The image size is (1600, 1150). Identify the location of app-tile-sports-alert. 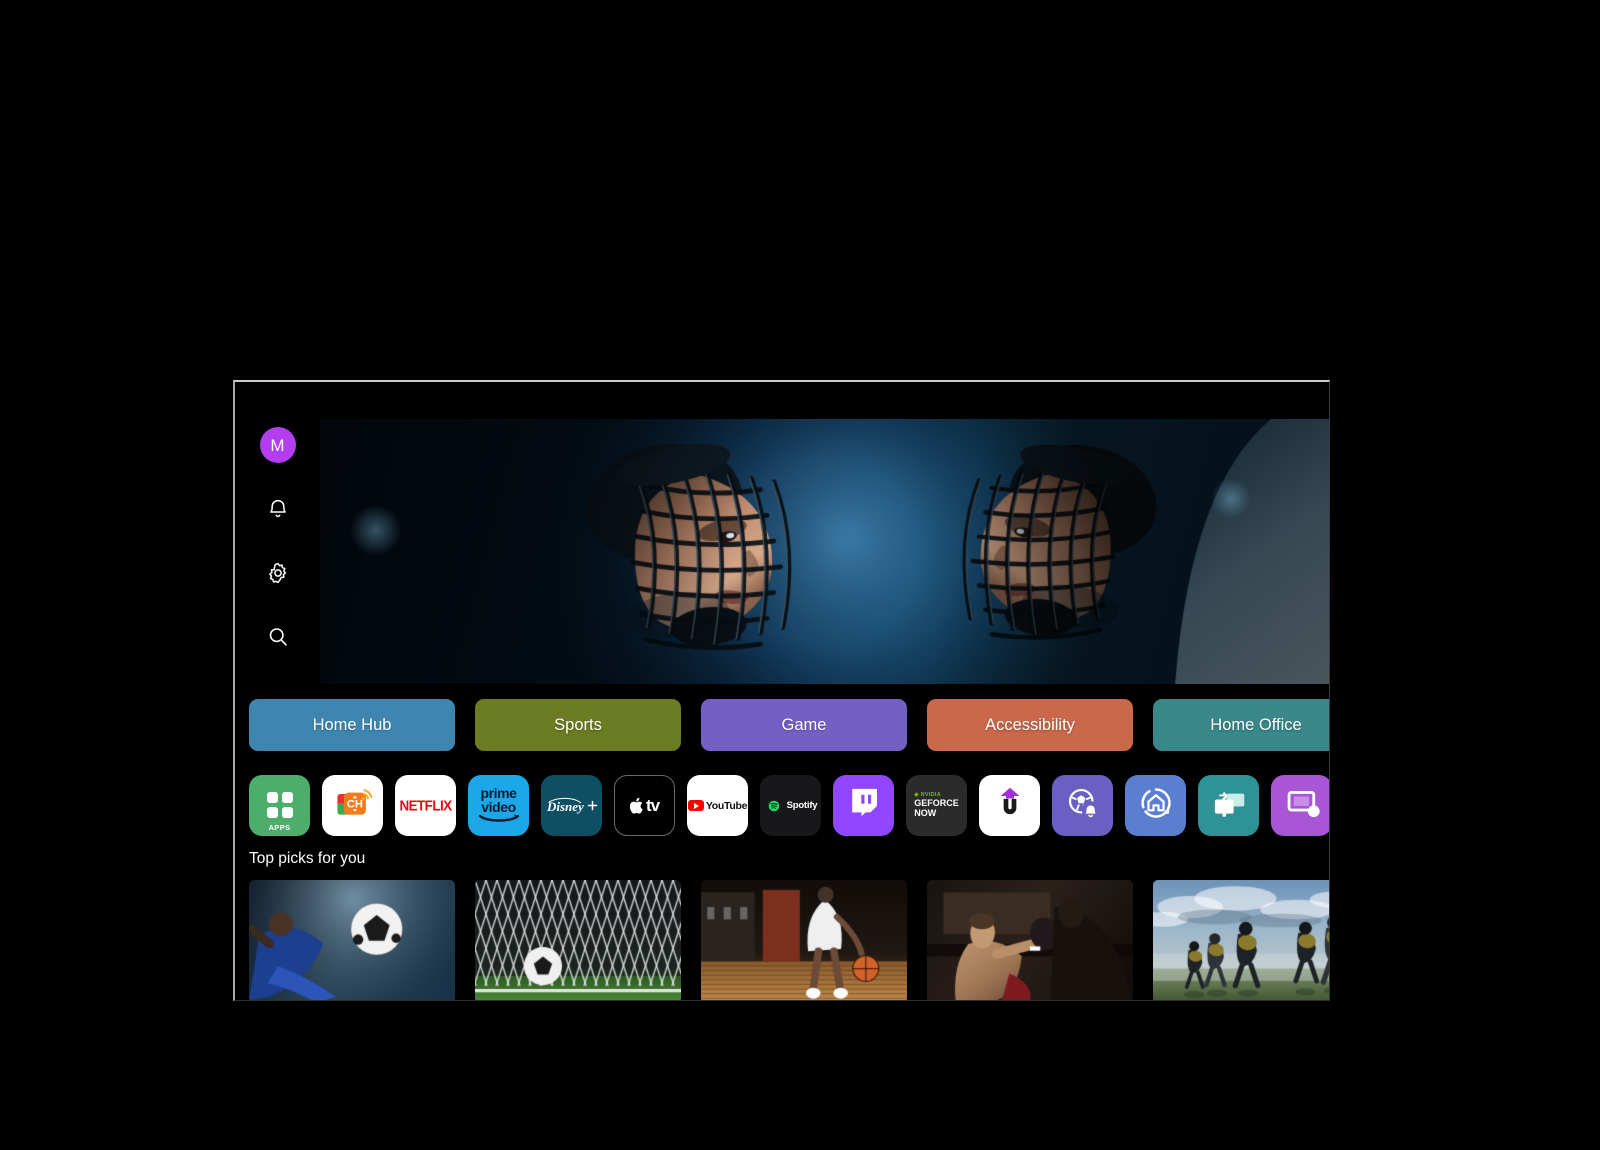
(1082, 805).